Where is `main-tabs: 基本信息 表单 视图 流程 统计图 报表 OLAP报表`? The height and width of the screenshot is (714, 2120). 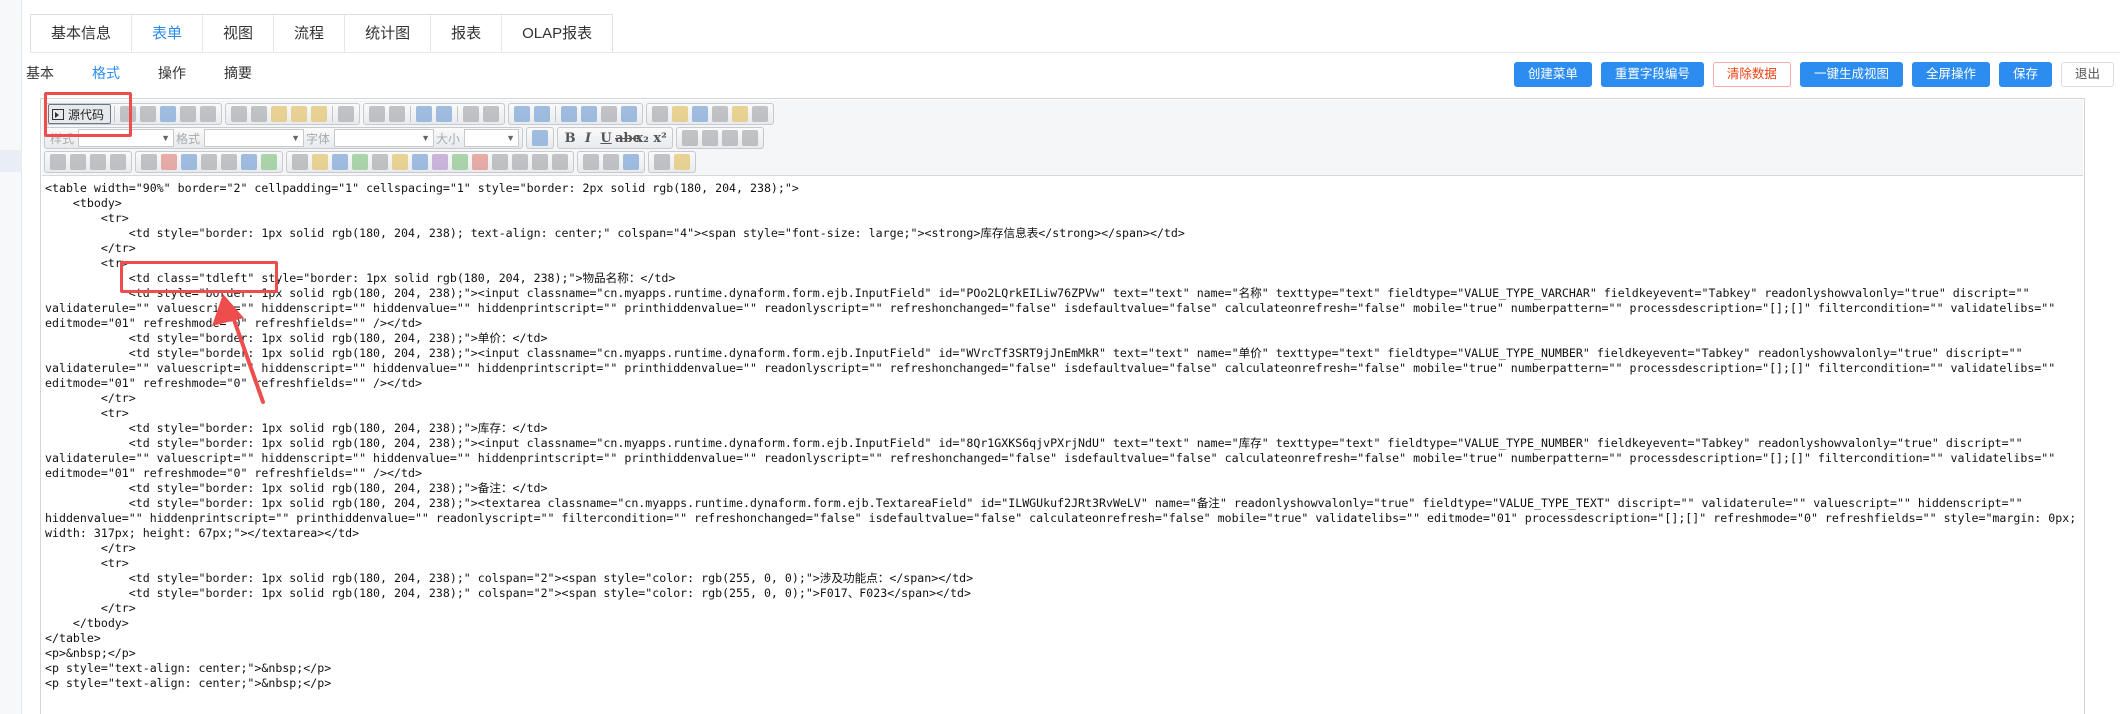
main-tabs: 基本信息 表单 视图 流程 统计图 报表 OLAP报表 is located at coordinates (322, 33).